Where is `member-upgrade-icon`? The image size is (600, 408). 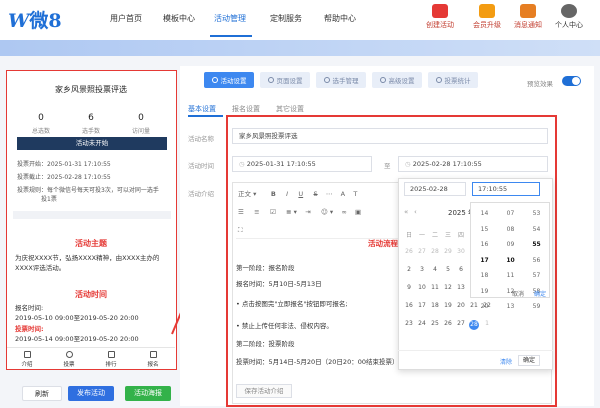 member-upgrade-icon is located at coordinates (487, 11).